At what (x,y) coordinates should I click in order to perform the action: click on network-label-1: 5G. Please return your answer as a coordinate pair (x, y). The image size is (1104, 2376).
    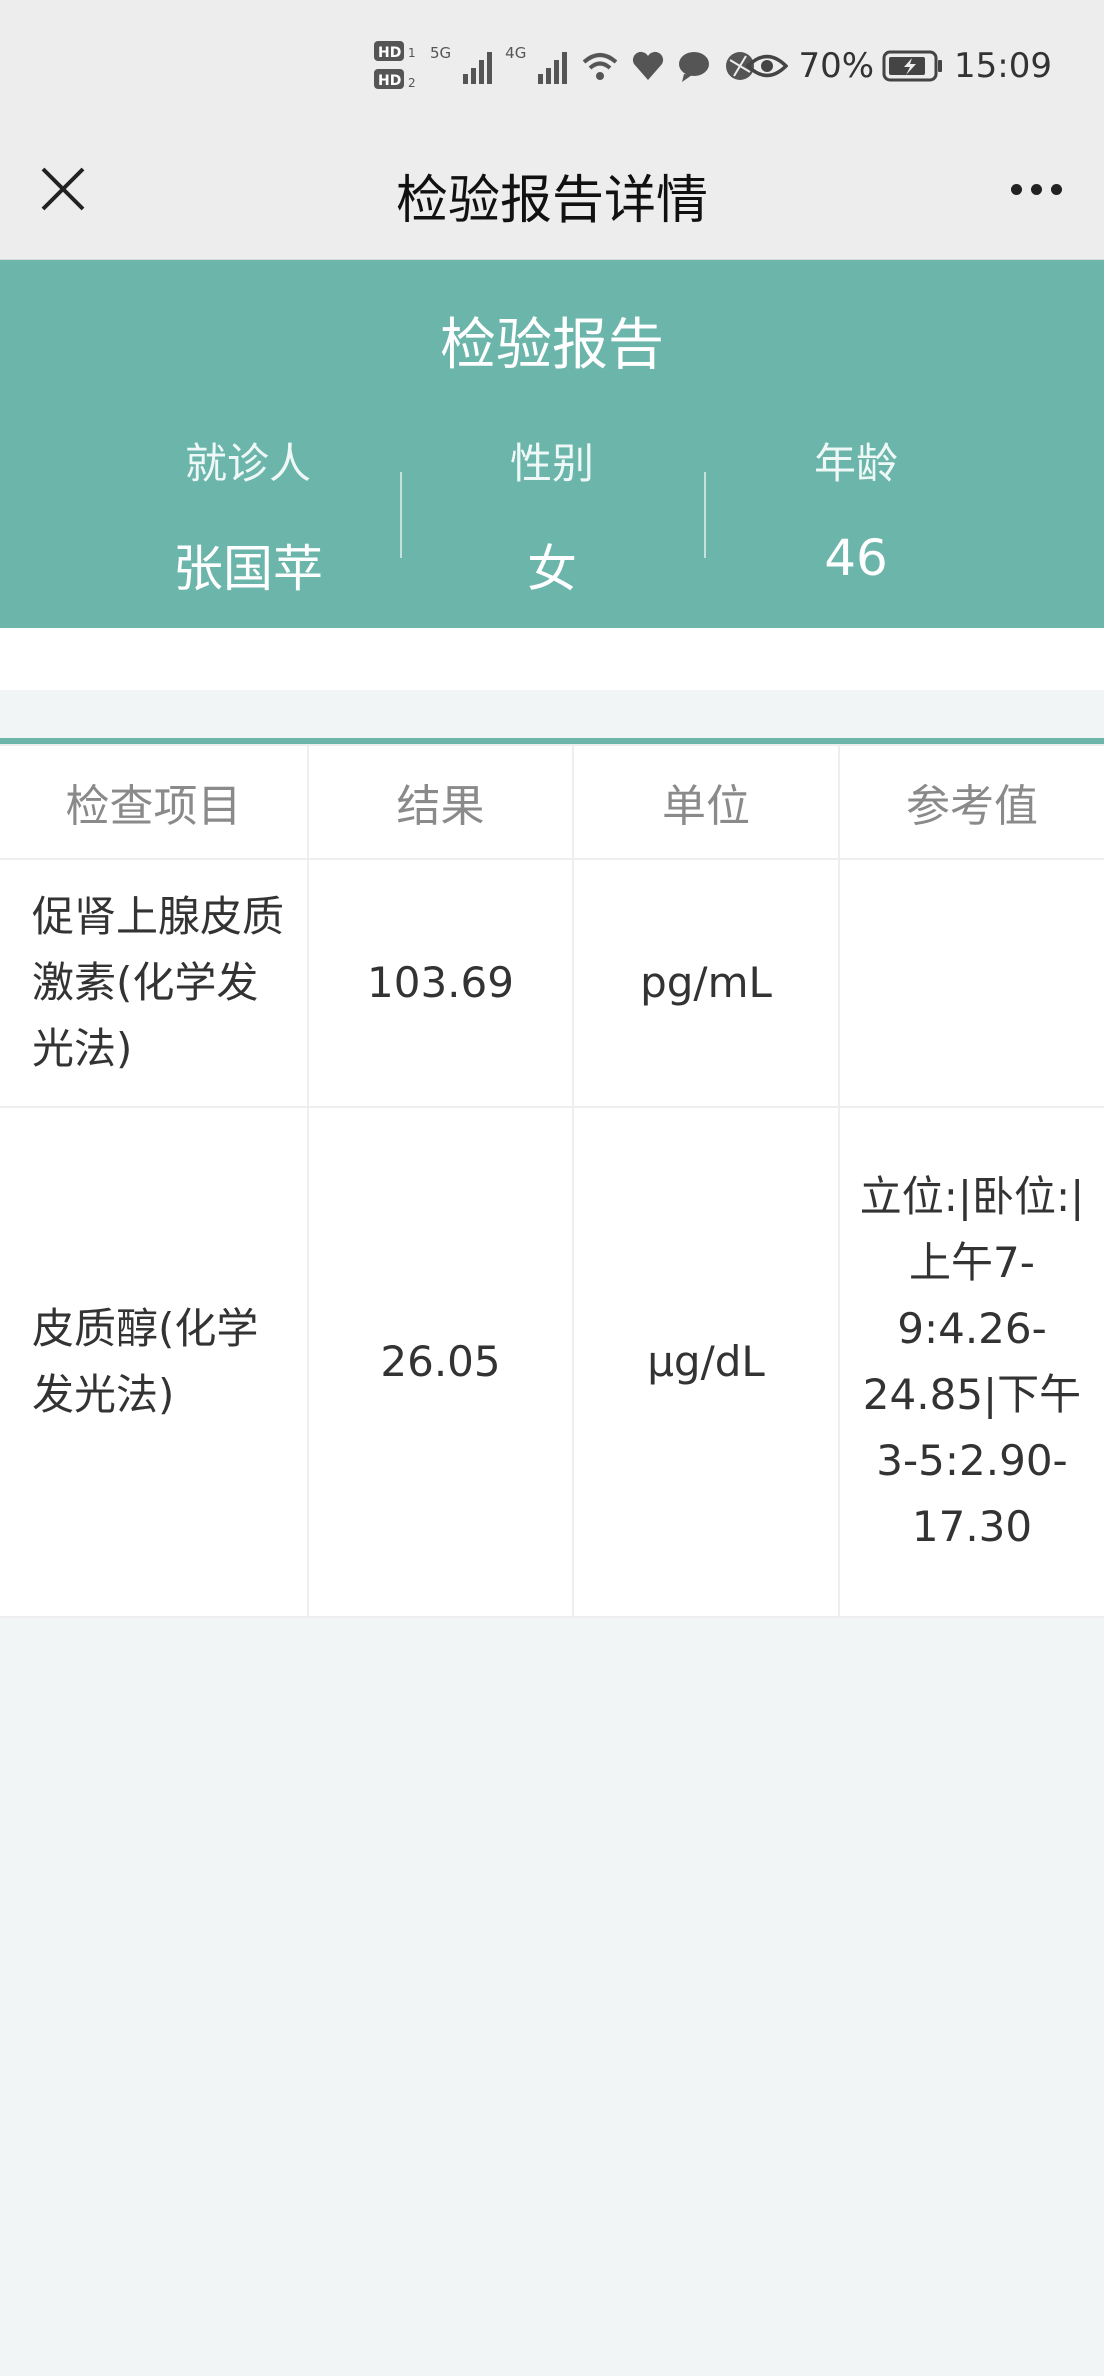
    Looking at the image, I should click on (441, 53).